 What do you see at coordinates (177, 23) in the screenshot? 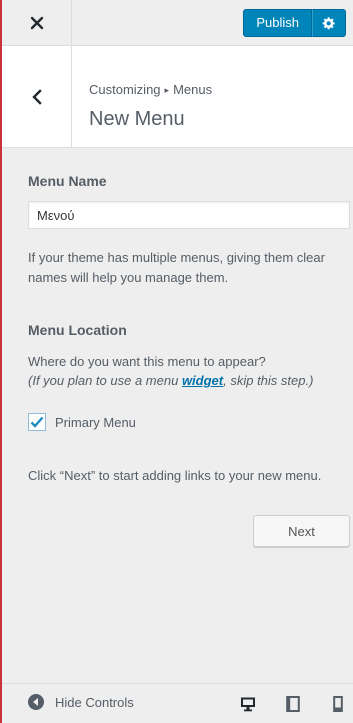
I see `customizer-header: Publish` at bounding box center [177, 23].